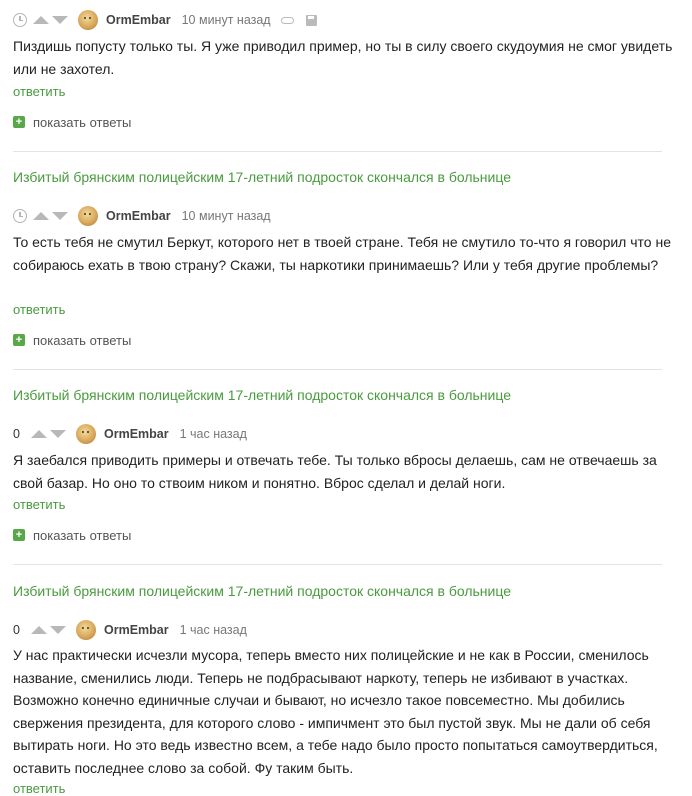  What do you see at coordinates (287, 20) in the screenshot?
I see `link-icon` at bounding box center [287, 20].